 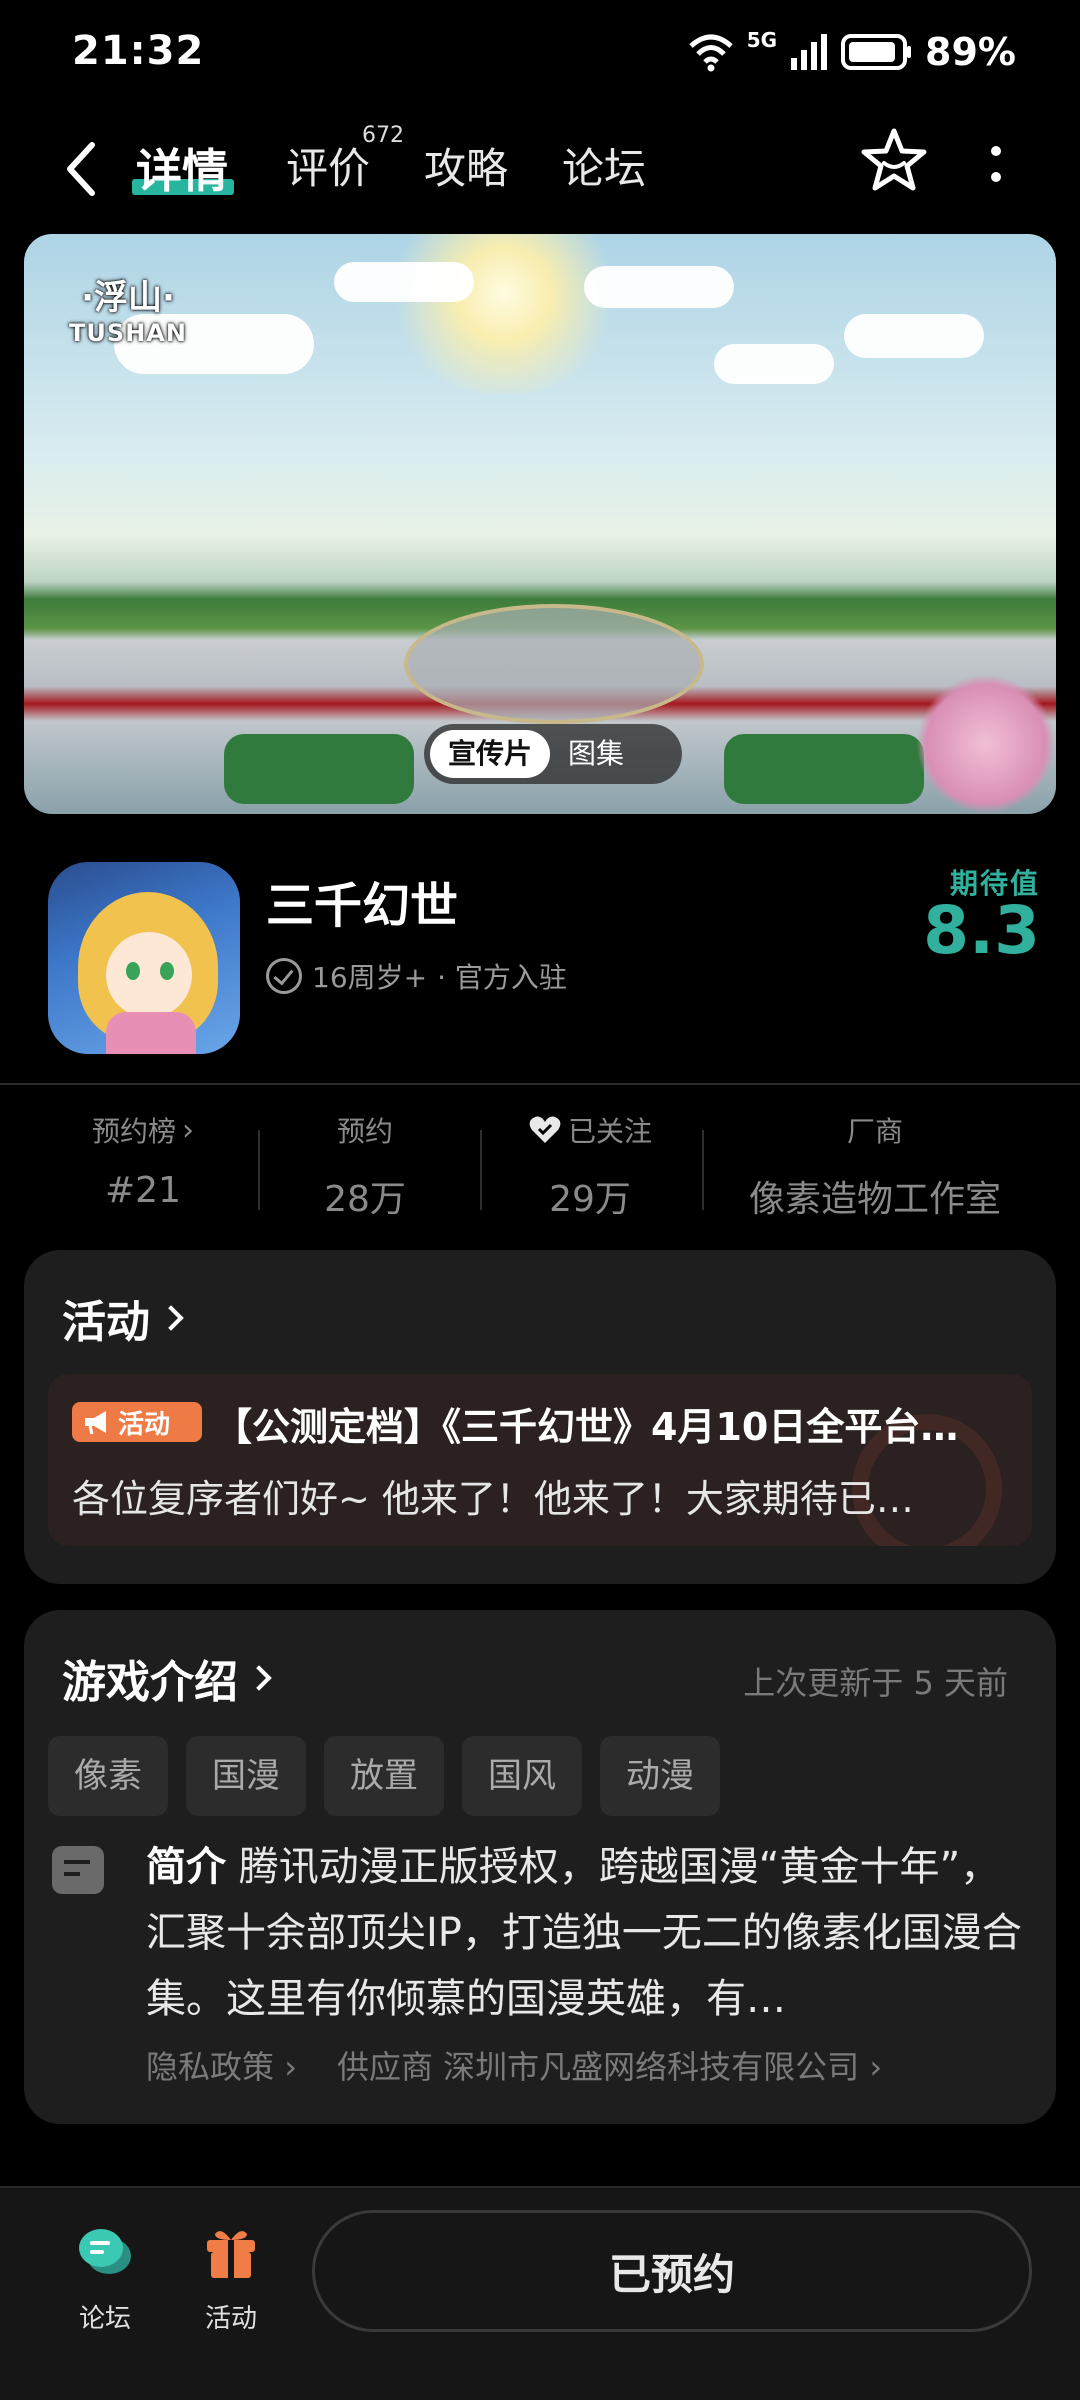 What do you see at coordinates (504, 314) in the screenshot?
I see `banner-sun` at bounding box center [504, 314].